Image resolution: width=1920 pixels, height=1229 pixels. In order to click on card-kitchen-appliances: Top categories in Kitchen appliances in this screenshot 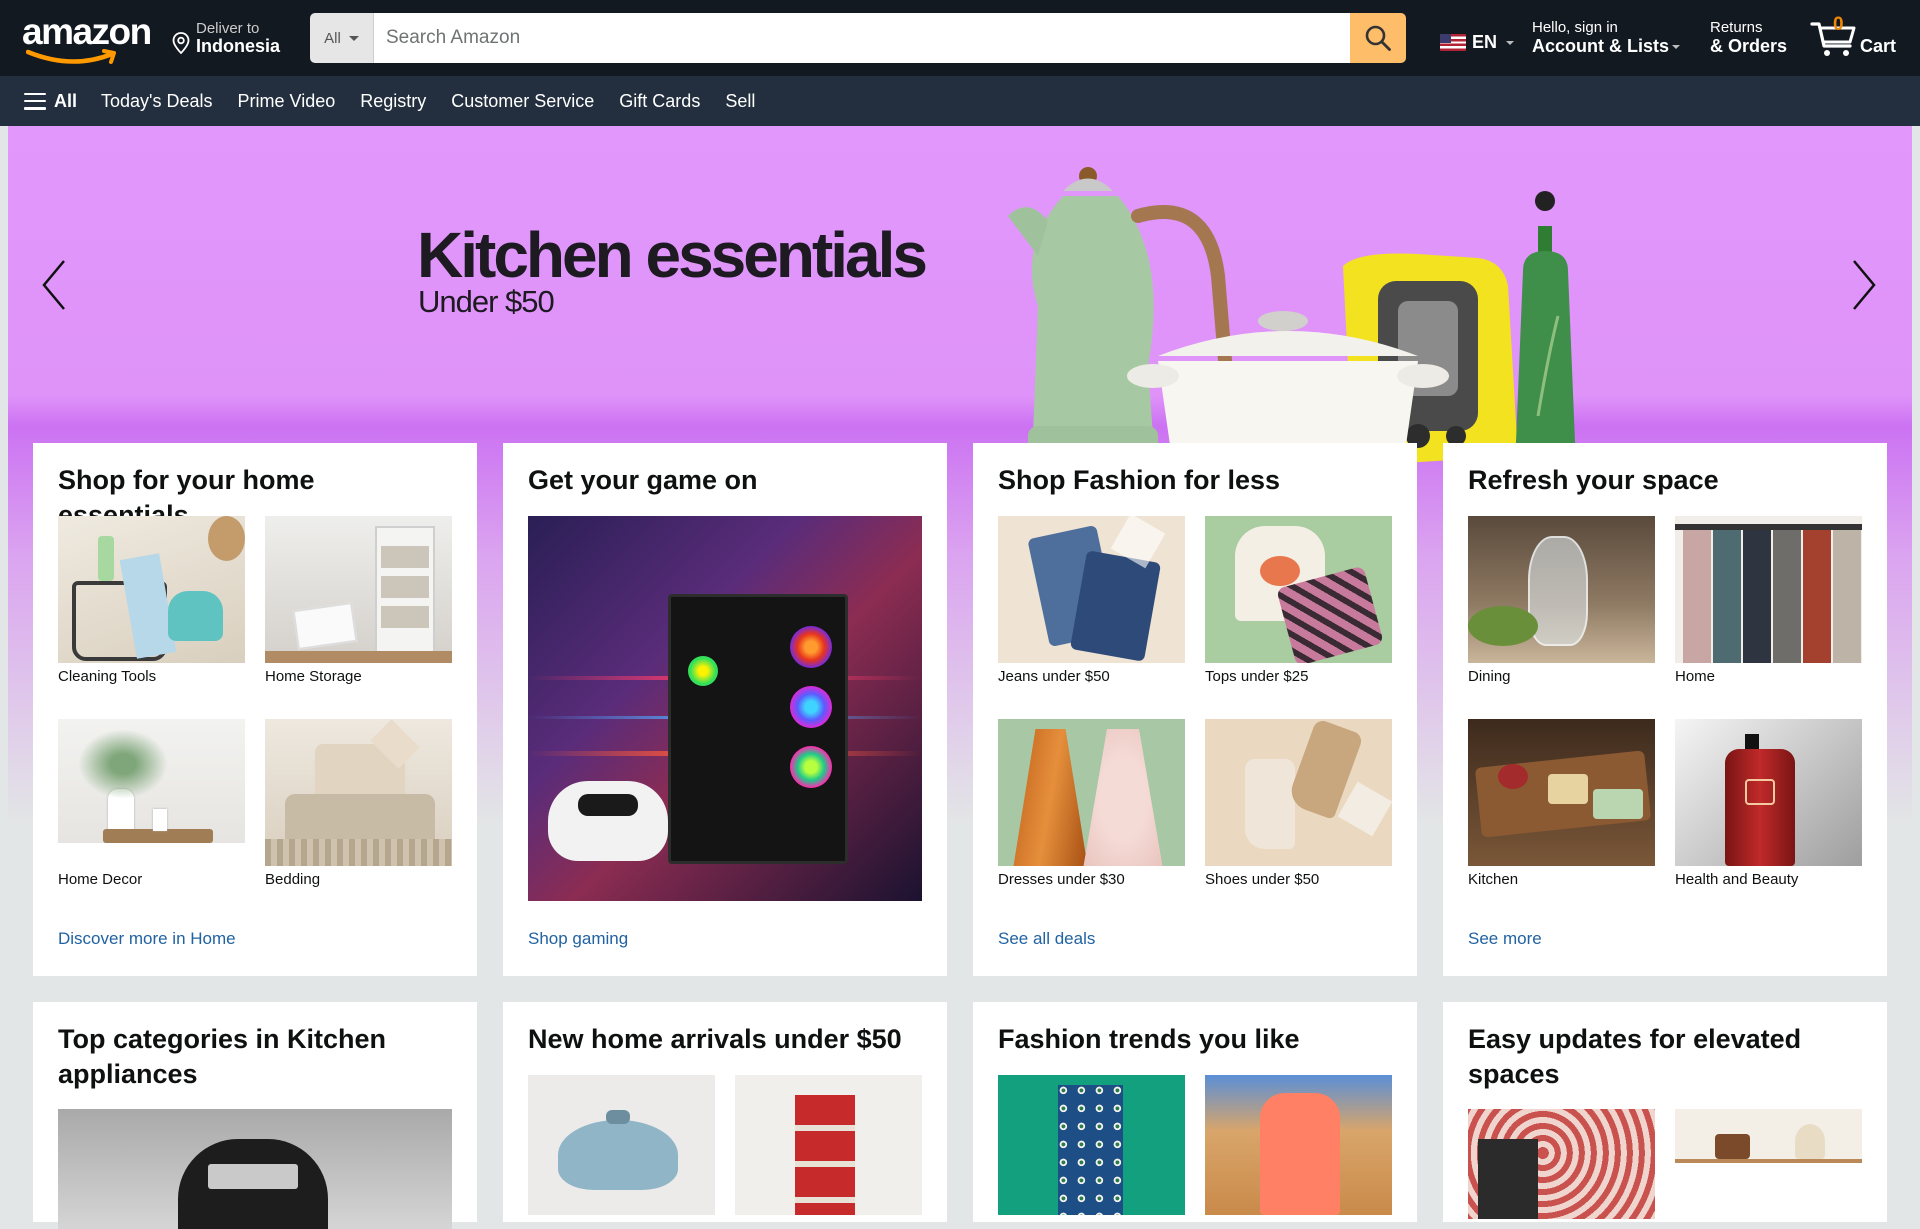, I will do `click(255, 1115)`.